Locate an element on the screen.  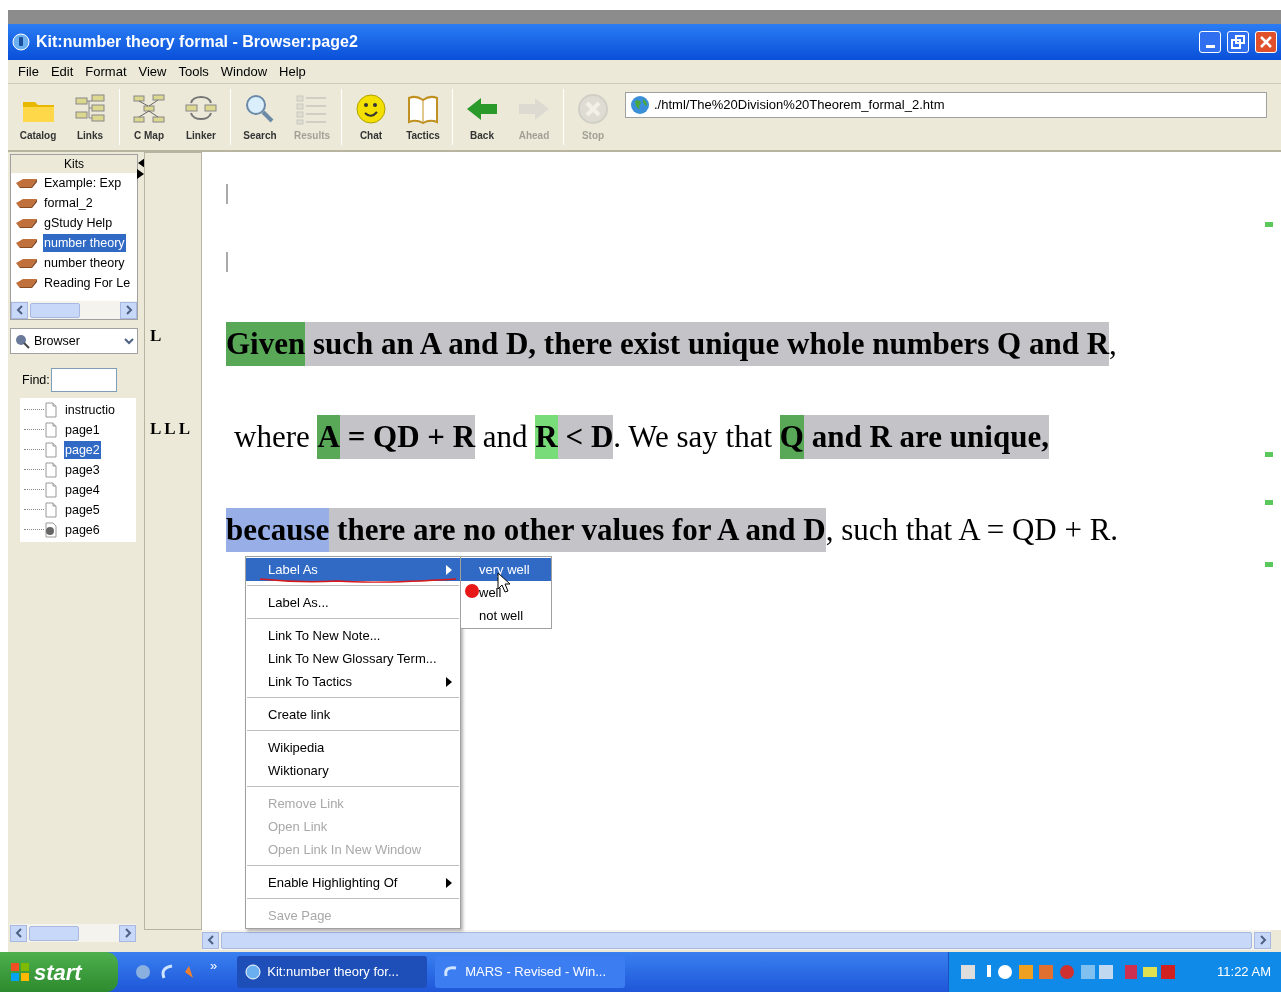
menu-item: File is located at coordinates (28, 71).